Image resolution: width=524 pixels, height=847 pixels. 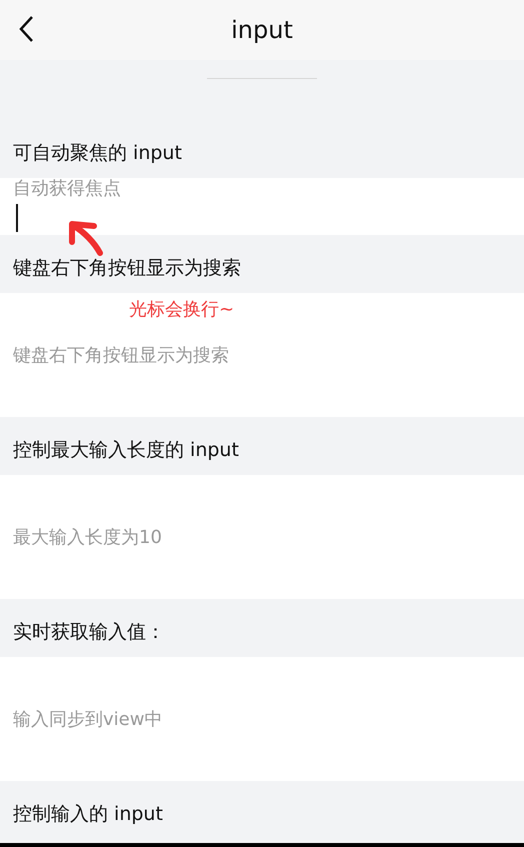 What do you see at coordinates (88, 814) in the screenshot?
I see `section-title: 控制输入的 input` at bounding box center [88, 814].